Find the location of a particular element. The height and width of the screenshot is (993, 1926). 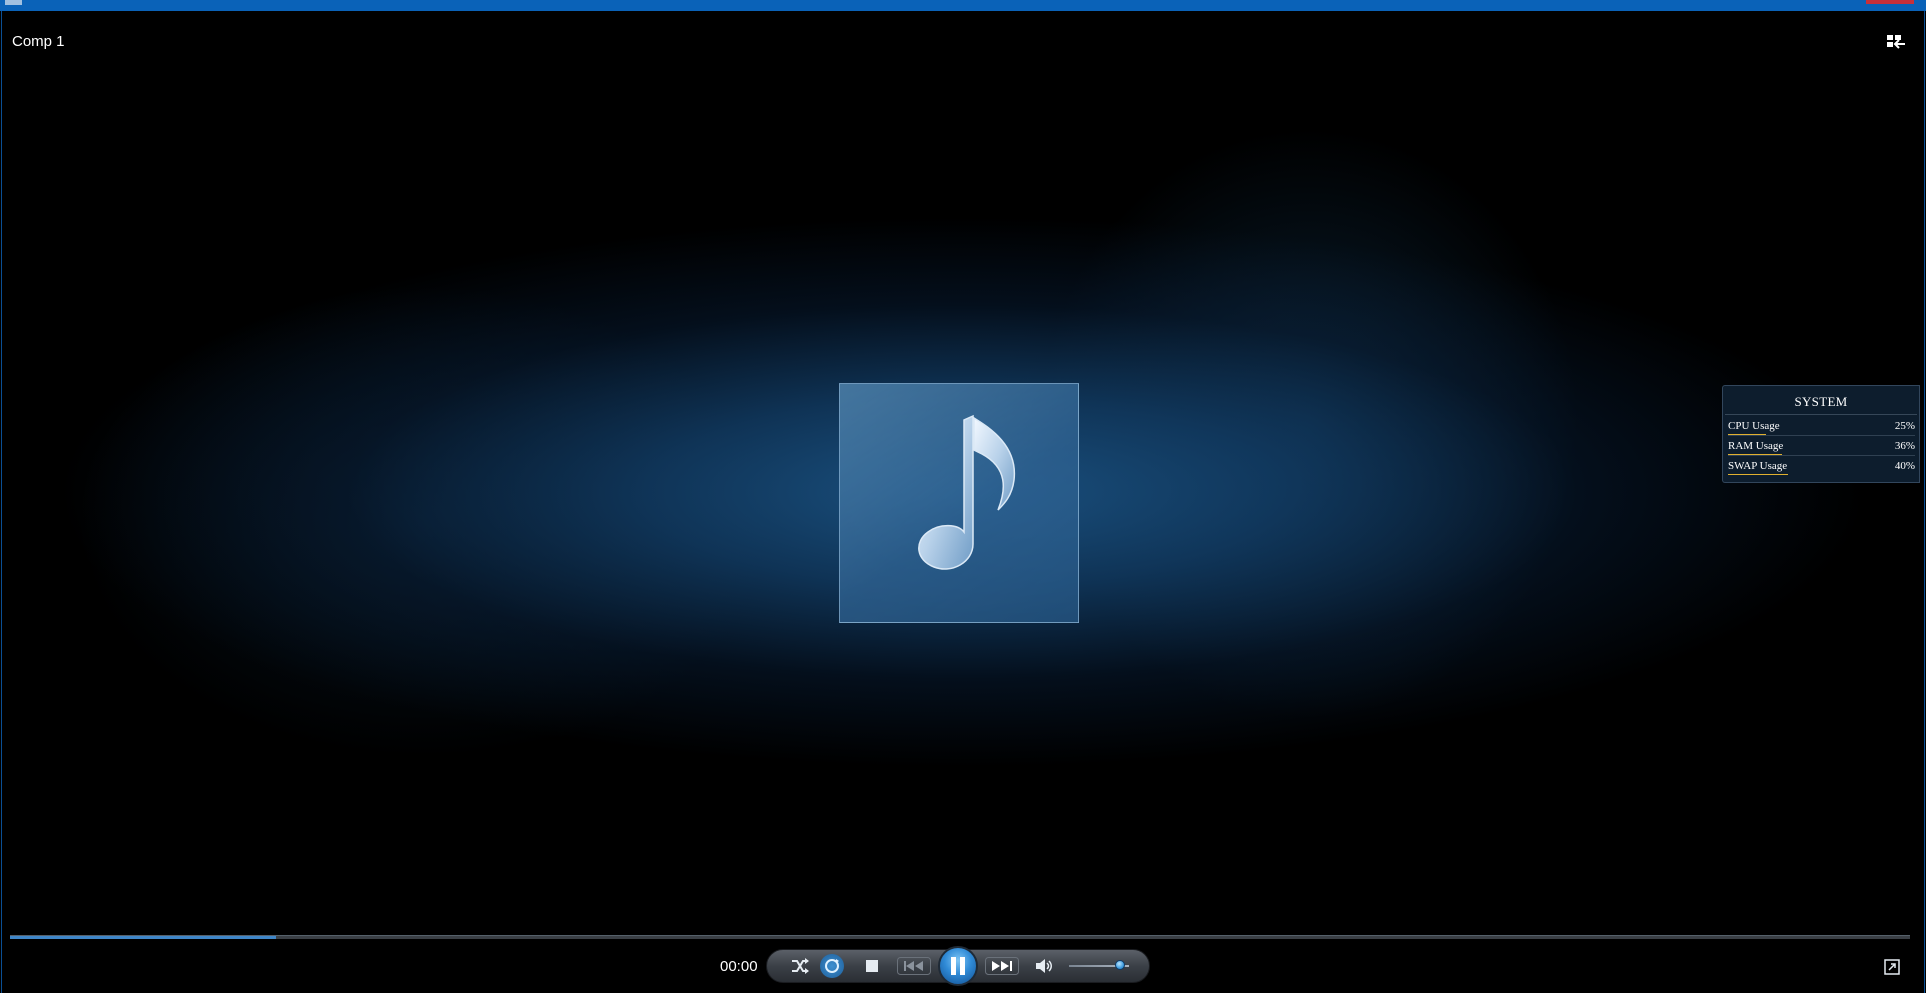

stop-icon is located at coordinates (872, 966).